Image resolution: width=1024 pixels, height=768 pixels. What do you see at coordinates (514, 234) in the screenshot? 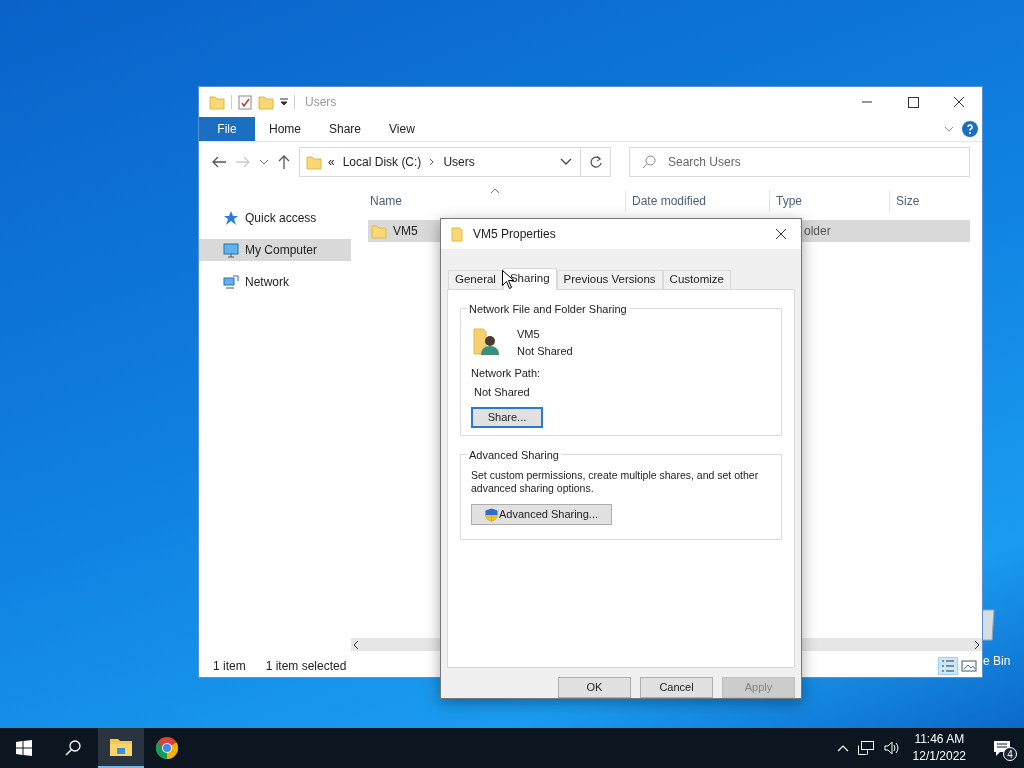
I see `dialog-title: VM5 Properties` at bounding box center [514, 234].